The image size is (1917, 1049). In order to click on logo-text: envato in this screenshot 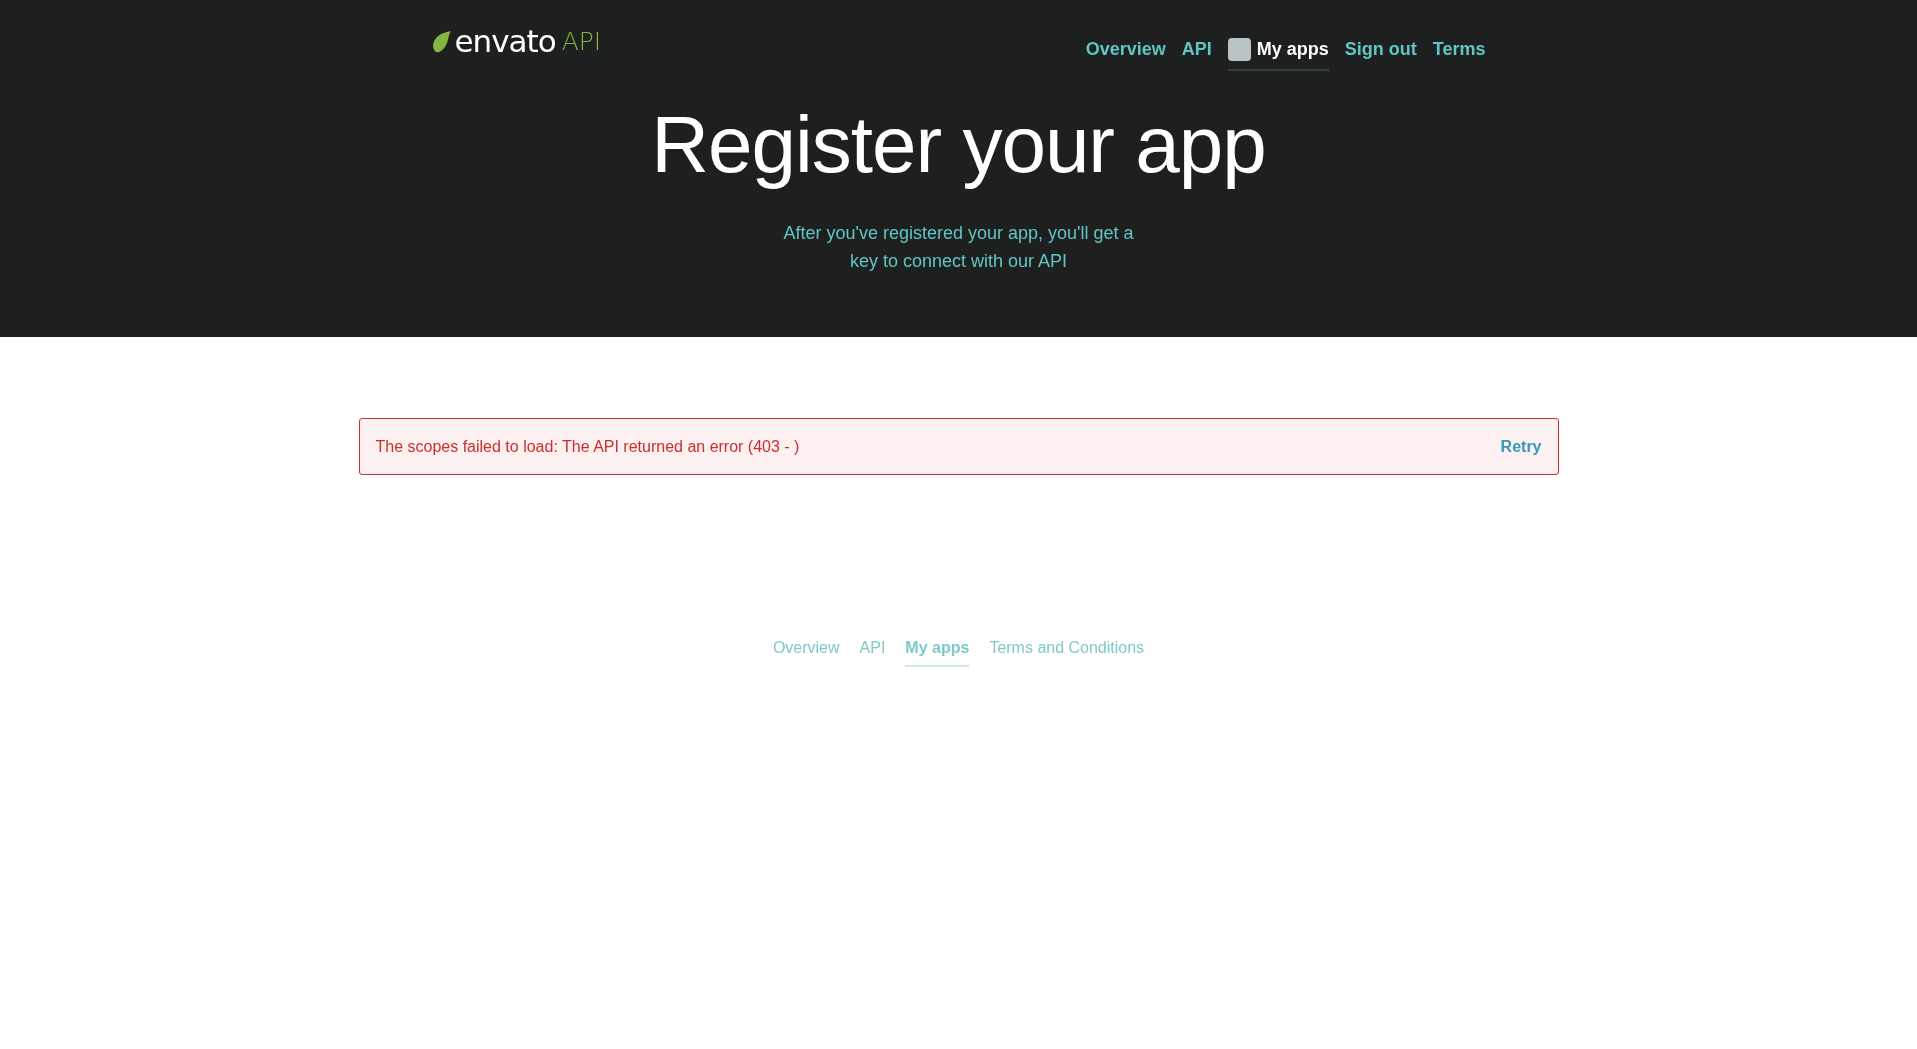, I will do `click(505, 41)`.